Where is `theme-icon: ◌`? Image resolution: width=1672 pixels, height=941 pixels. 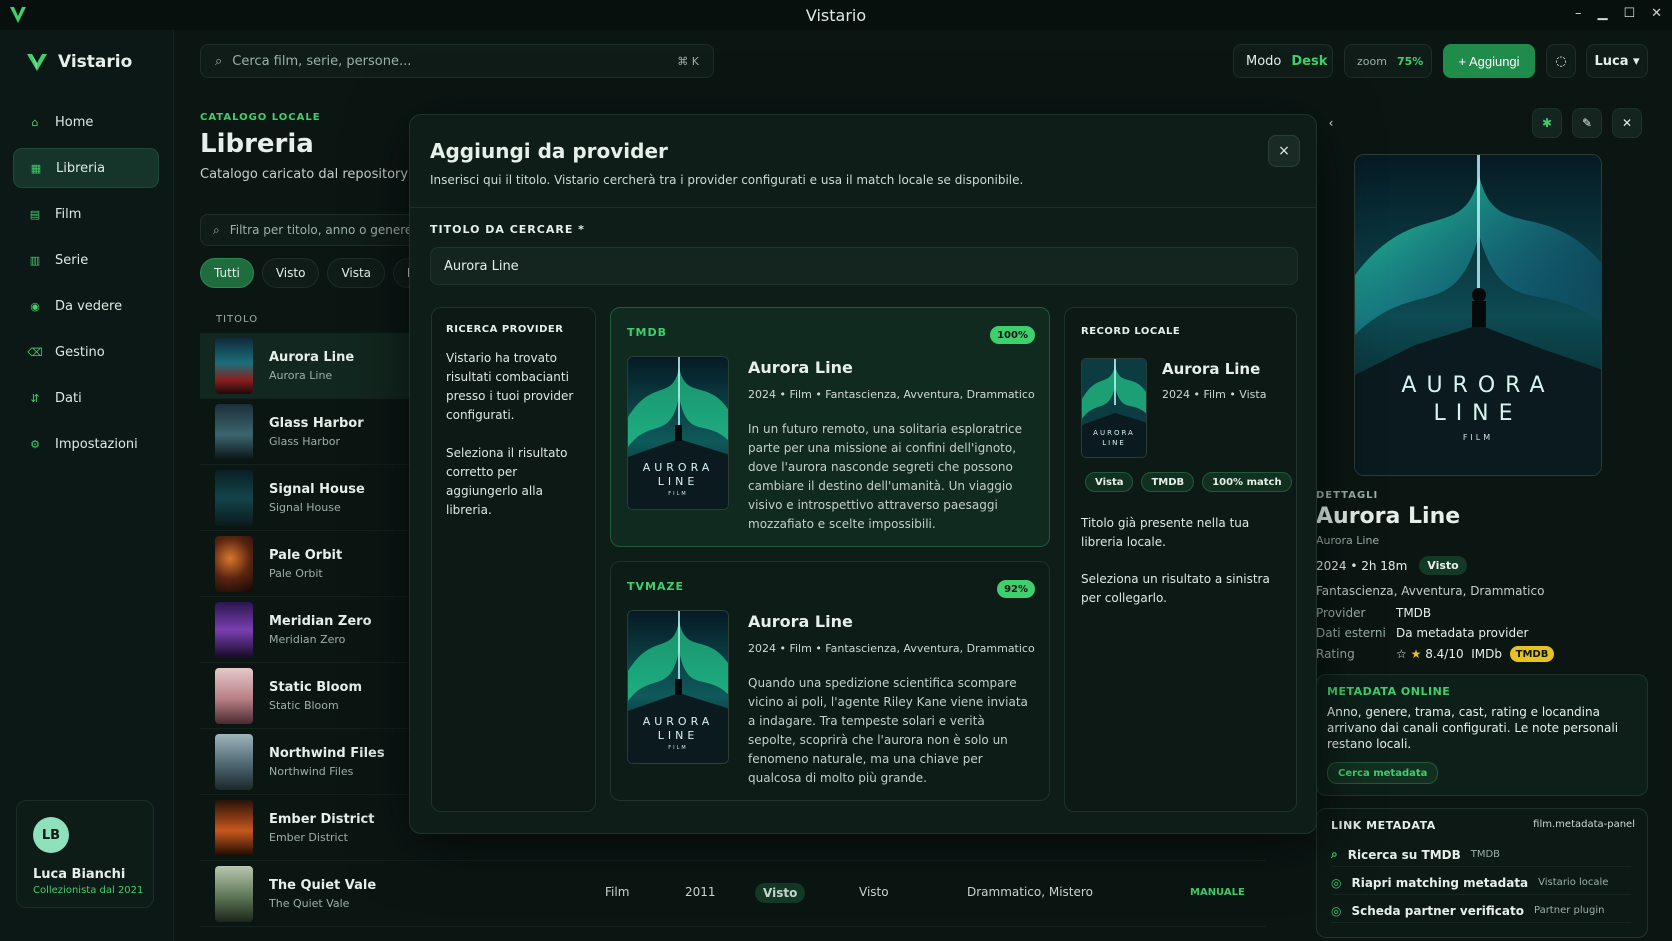
theme-icon: ◌ is located at coordinates (1561, 61).